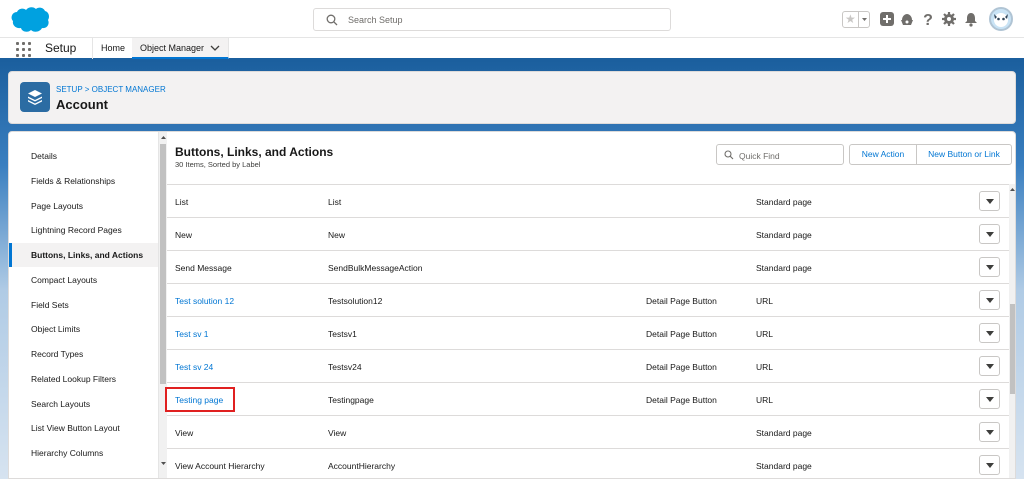  What do you see at coordinates (345, 367) in the screenshot?
I see `row-name: Testsv24` at bounding box center [345, 367].